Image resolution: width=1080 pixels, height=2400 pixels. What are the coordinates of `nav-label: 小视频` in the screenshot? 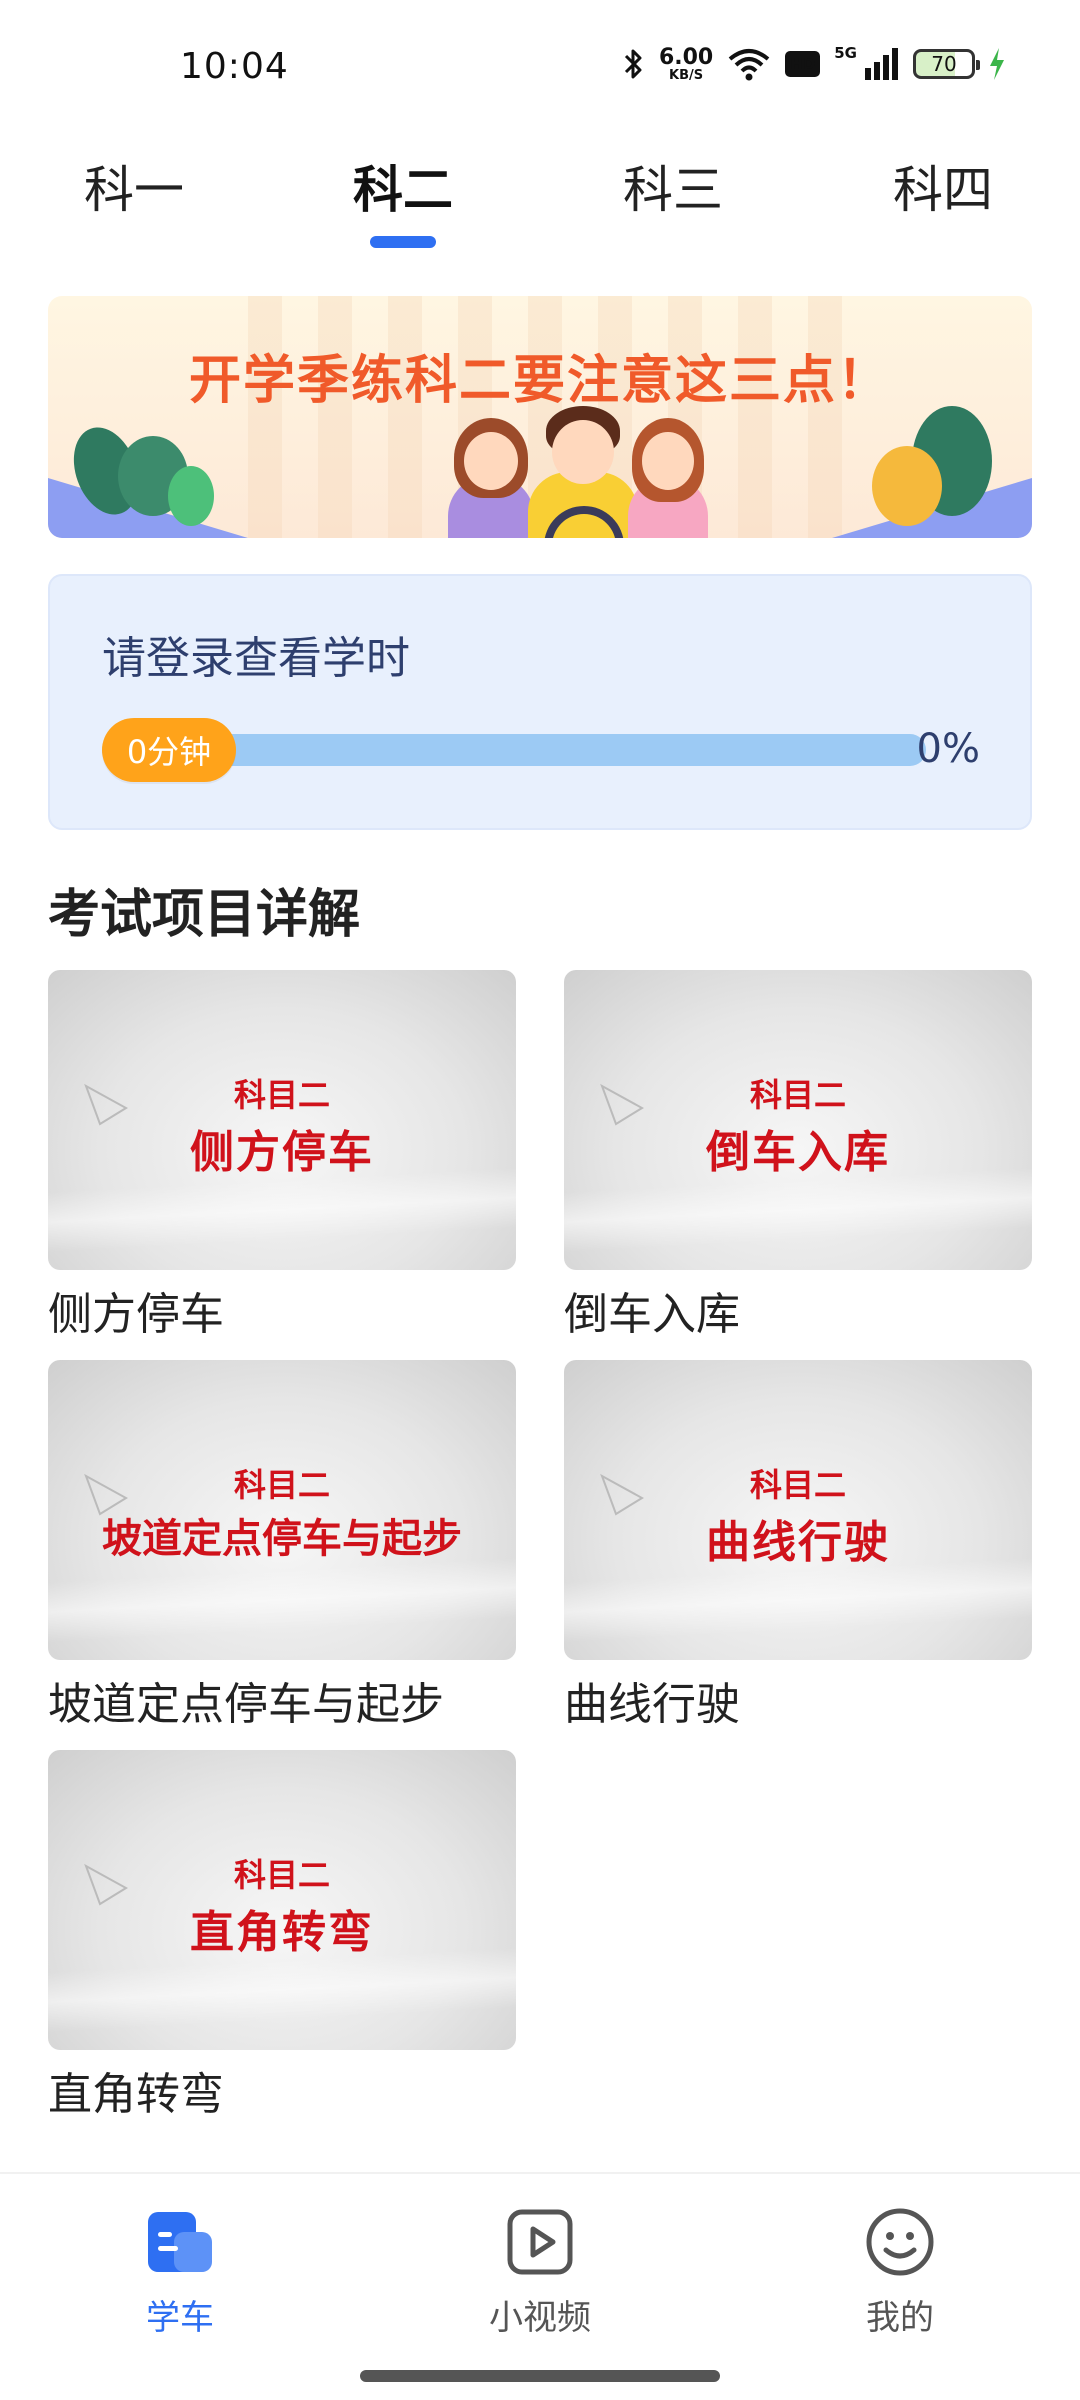 It's located at (540, 2318).